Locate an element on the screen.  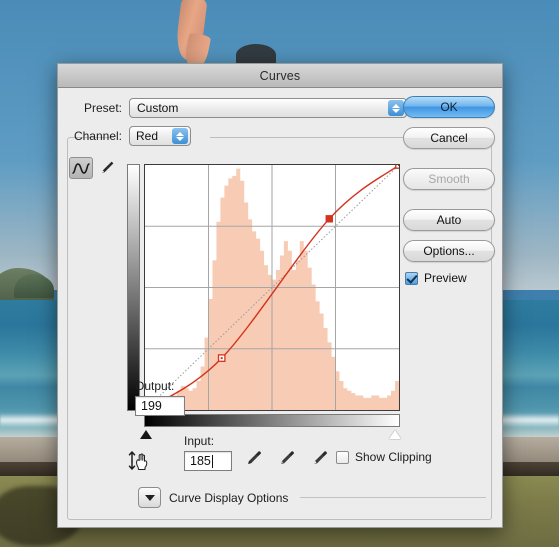
set-gray-point-eyedropper is located at coordinates (287, 457).